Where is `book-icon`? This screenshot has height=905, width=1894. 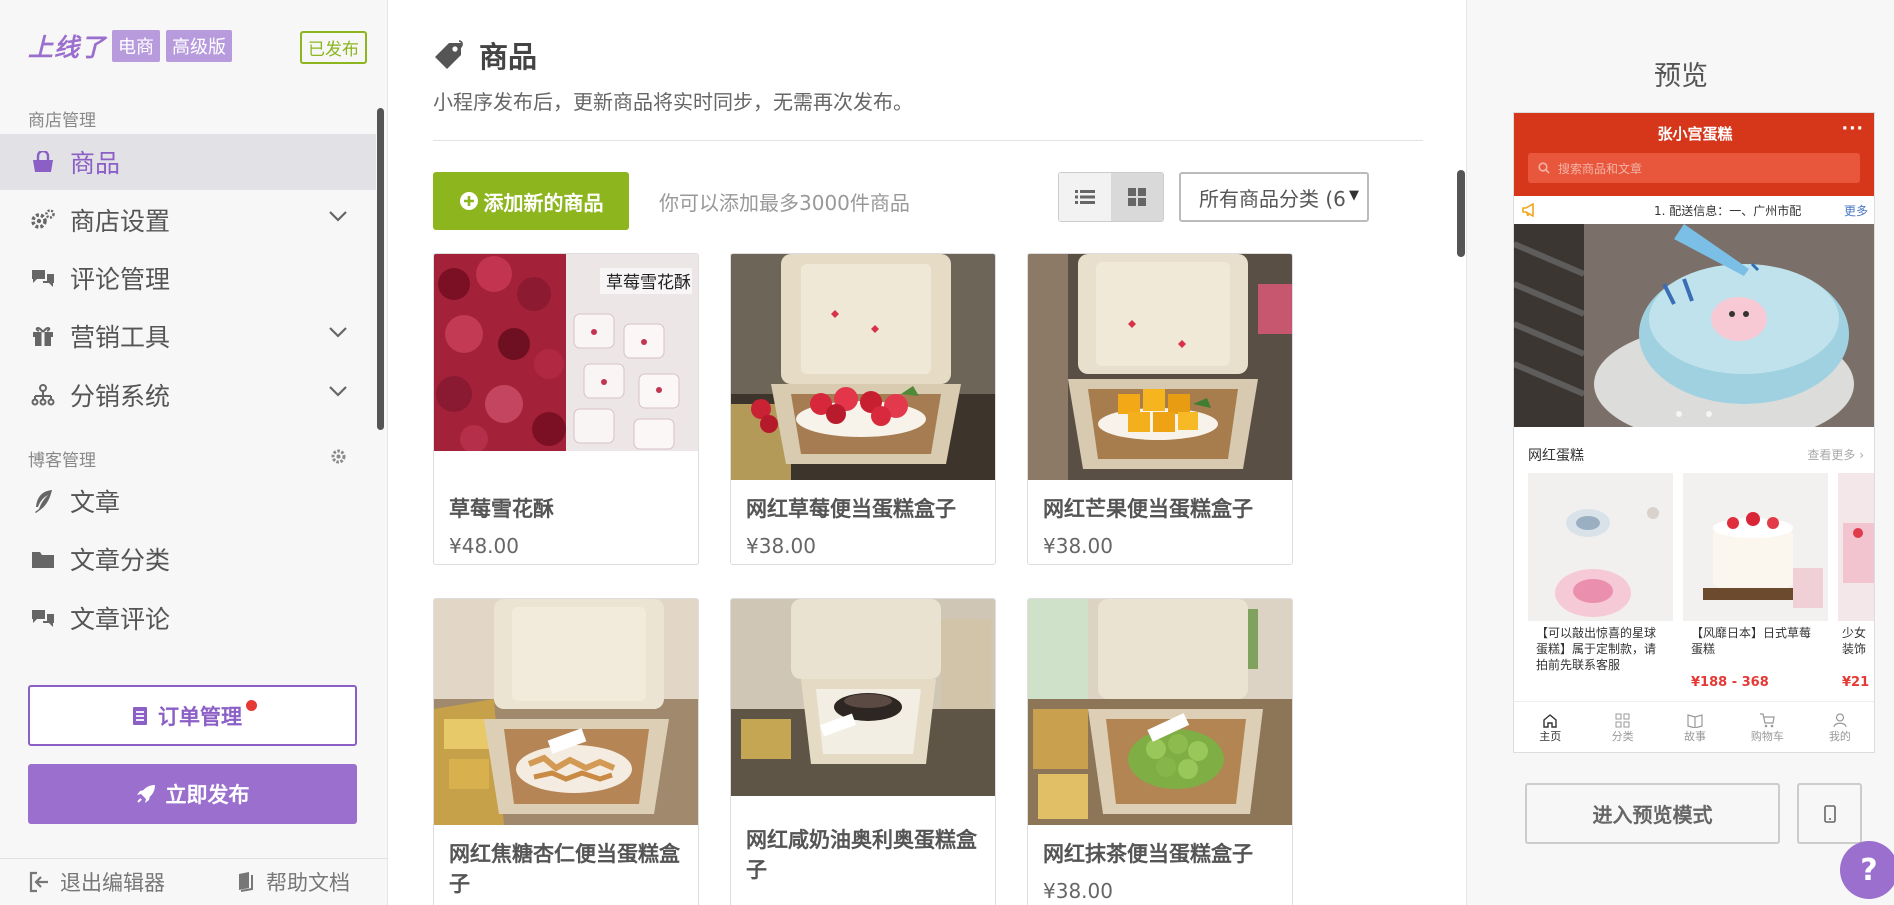 book-icon is located at coordinates (246, 882).